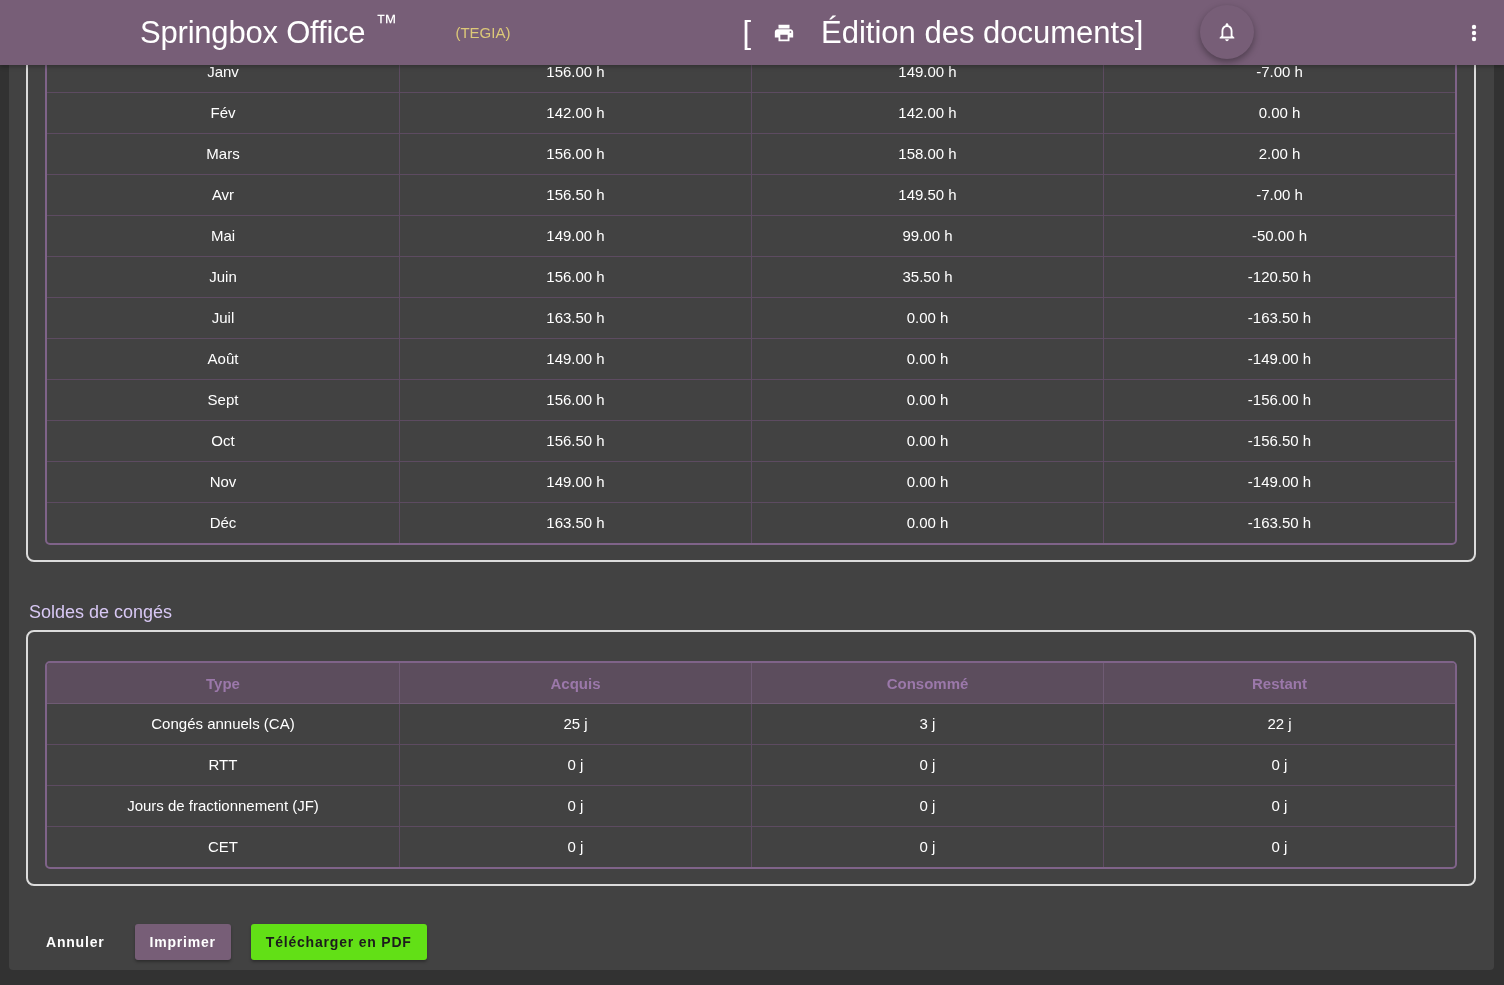 The width and height of the screenshot is (1504, 985). What do you see at coordinates (927, 194) in the screenshot?
I see `table-cell: 149.50 h` at bounding box center [927, 194].